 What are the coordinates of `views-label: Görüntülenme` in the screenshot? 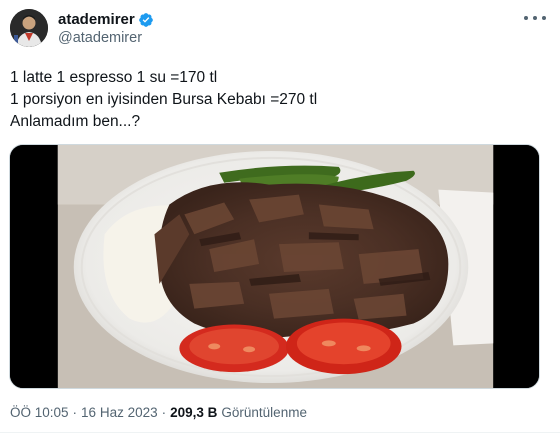 It's located at (264, 412).